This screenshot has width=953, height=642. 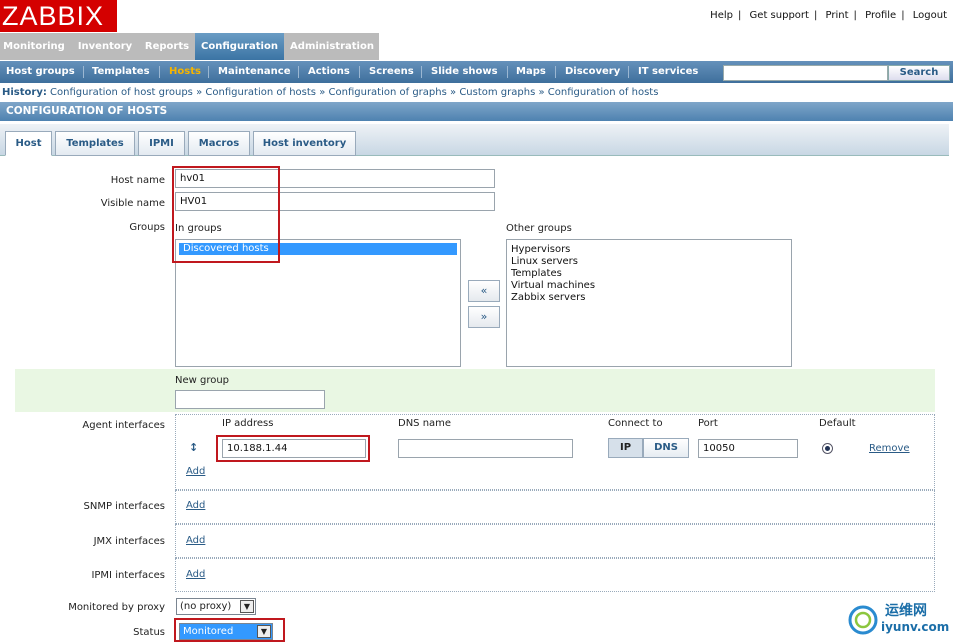 What do you see at coordinates (625, 448) in the screenshot?
I see `connect-ip-button: IP` at bounding box center [625, 448].